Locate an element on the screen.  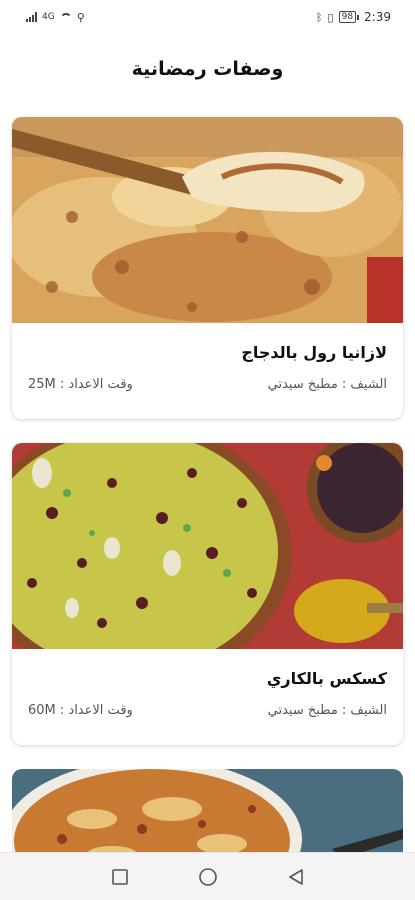
recipe-title: كسكس بالكاري is located at coordinates (326, 678).